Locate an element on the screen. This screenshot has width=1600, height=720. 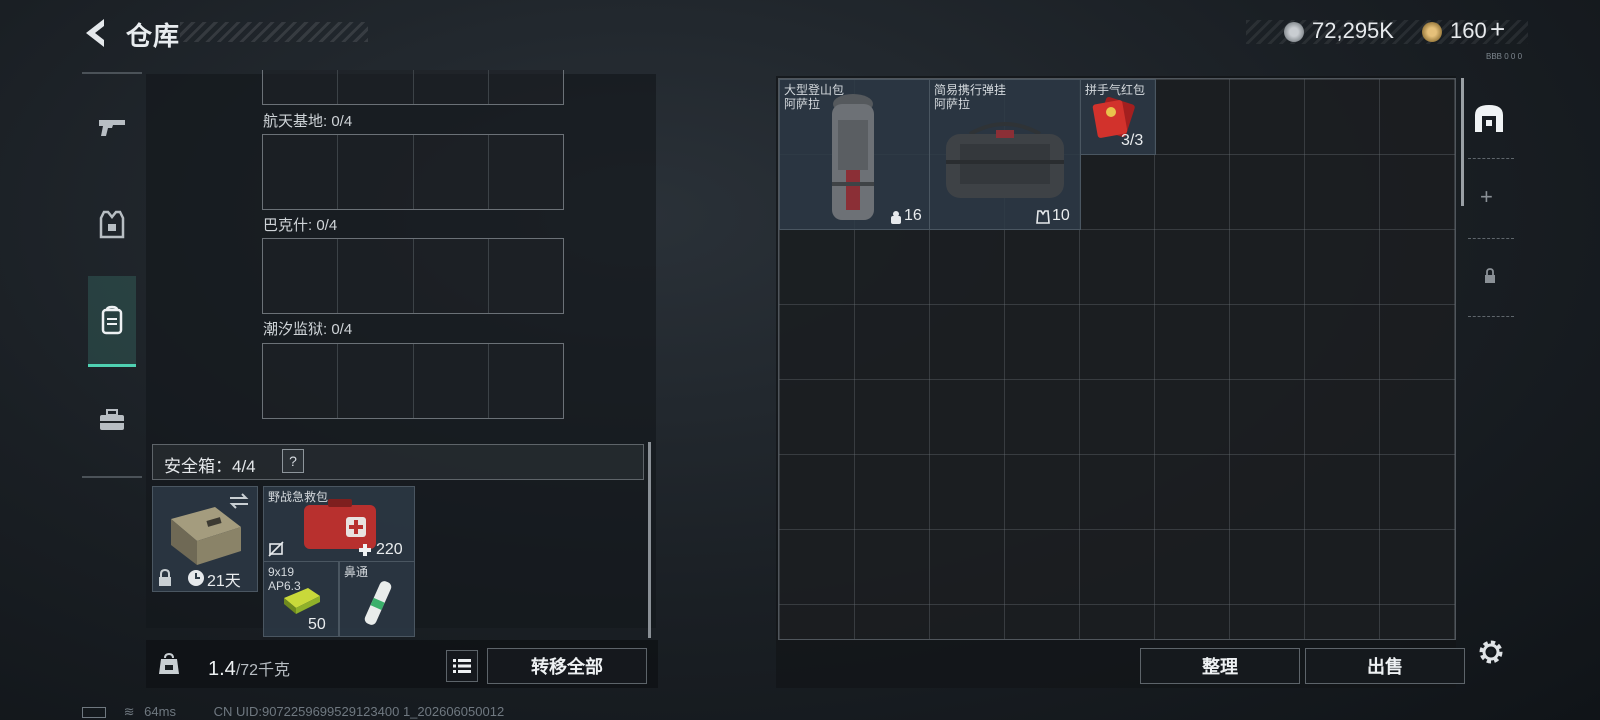
map-label-prison: 潮汐监狱: 0/4 is located at coordinates (308, 329).